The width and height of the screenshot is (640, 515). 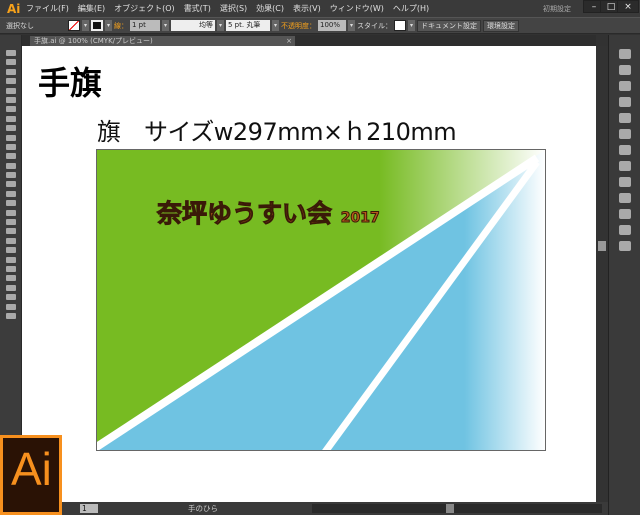 I want to click on vertical-scrollbar, so click(x=602, y=274).